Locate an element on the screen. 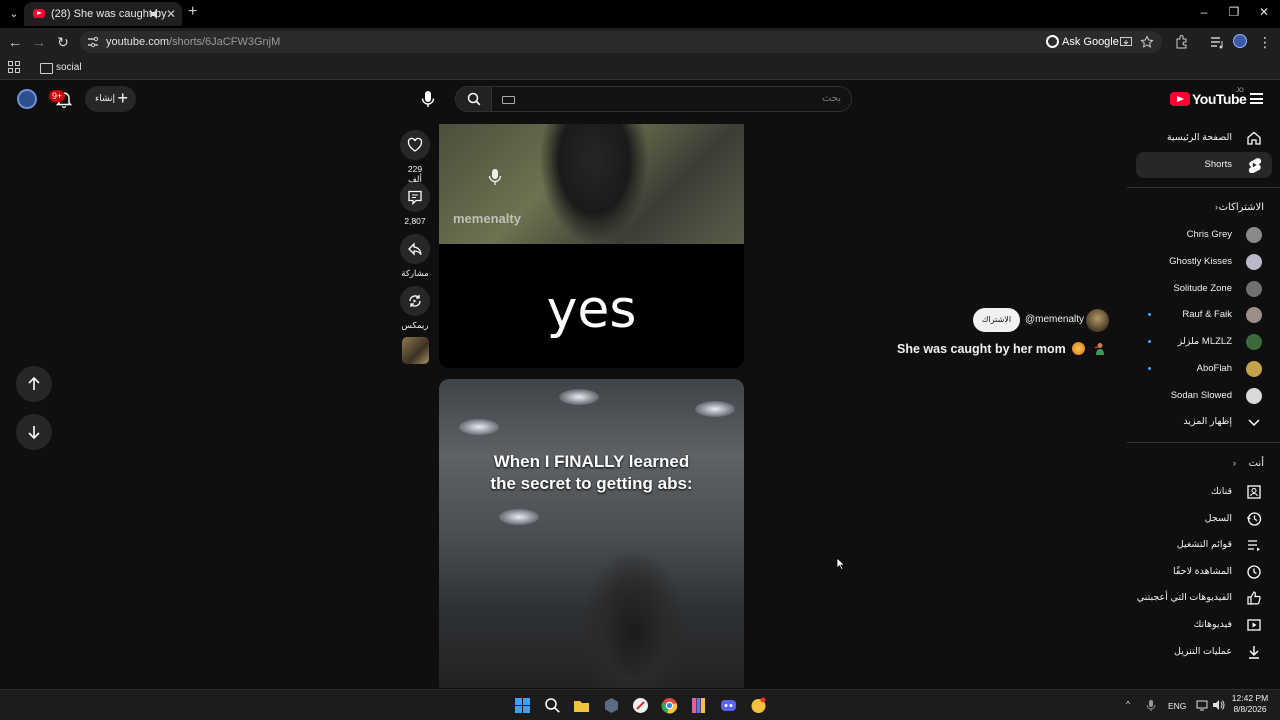  extensions-puzzle-icon is located at coordinates (1182, 42).